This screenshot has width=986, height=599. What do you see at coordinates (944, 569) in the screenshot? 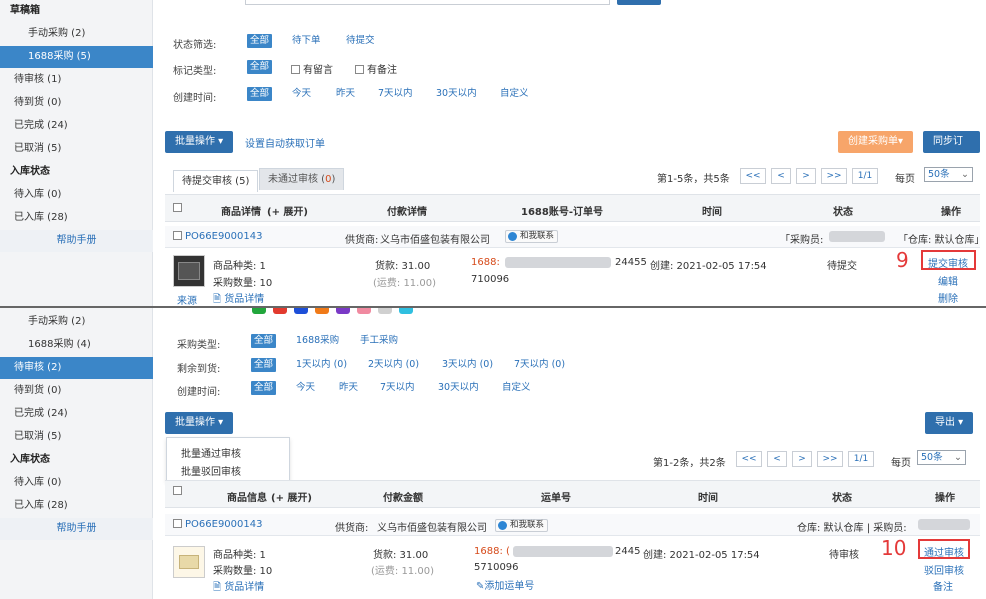
I see `reject-review-link: 驳回审核` at bounding box center [944, 569].